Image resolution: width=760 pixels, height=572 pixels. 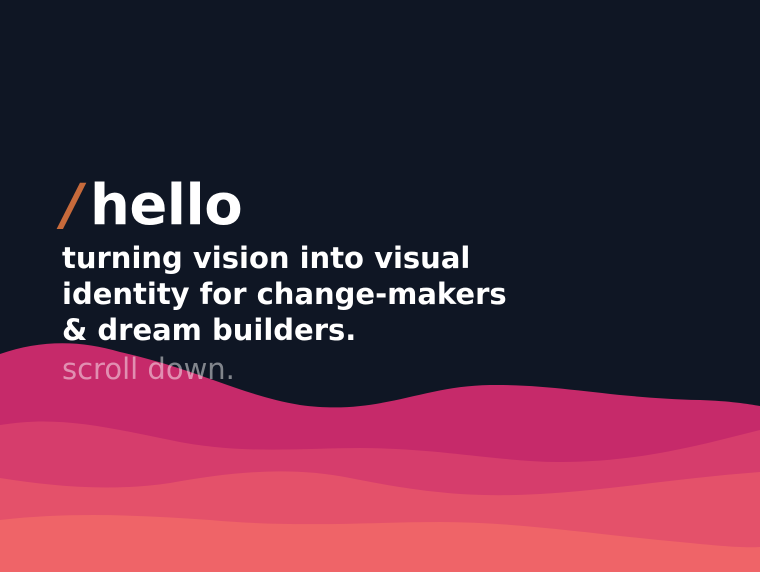 I want to click on title-text: hello, so click(x=166, y=205).